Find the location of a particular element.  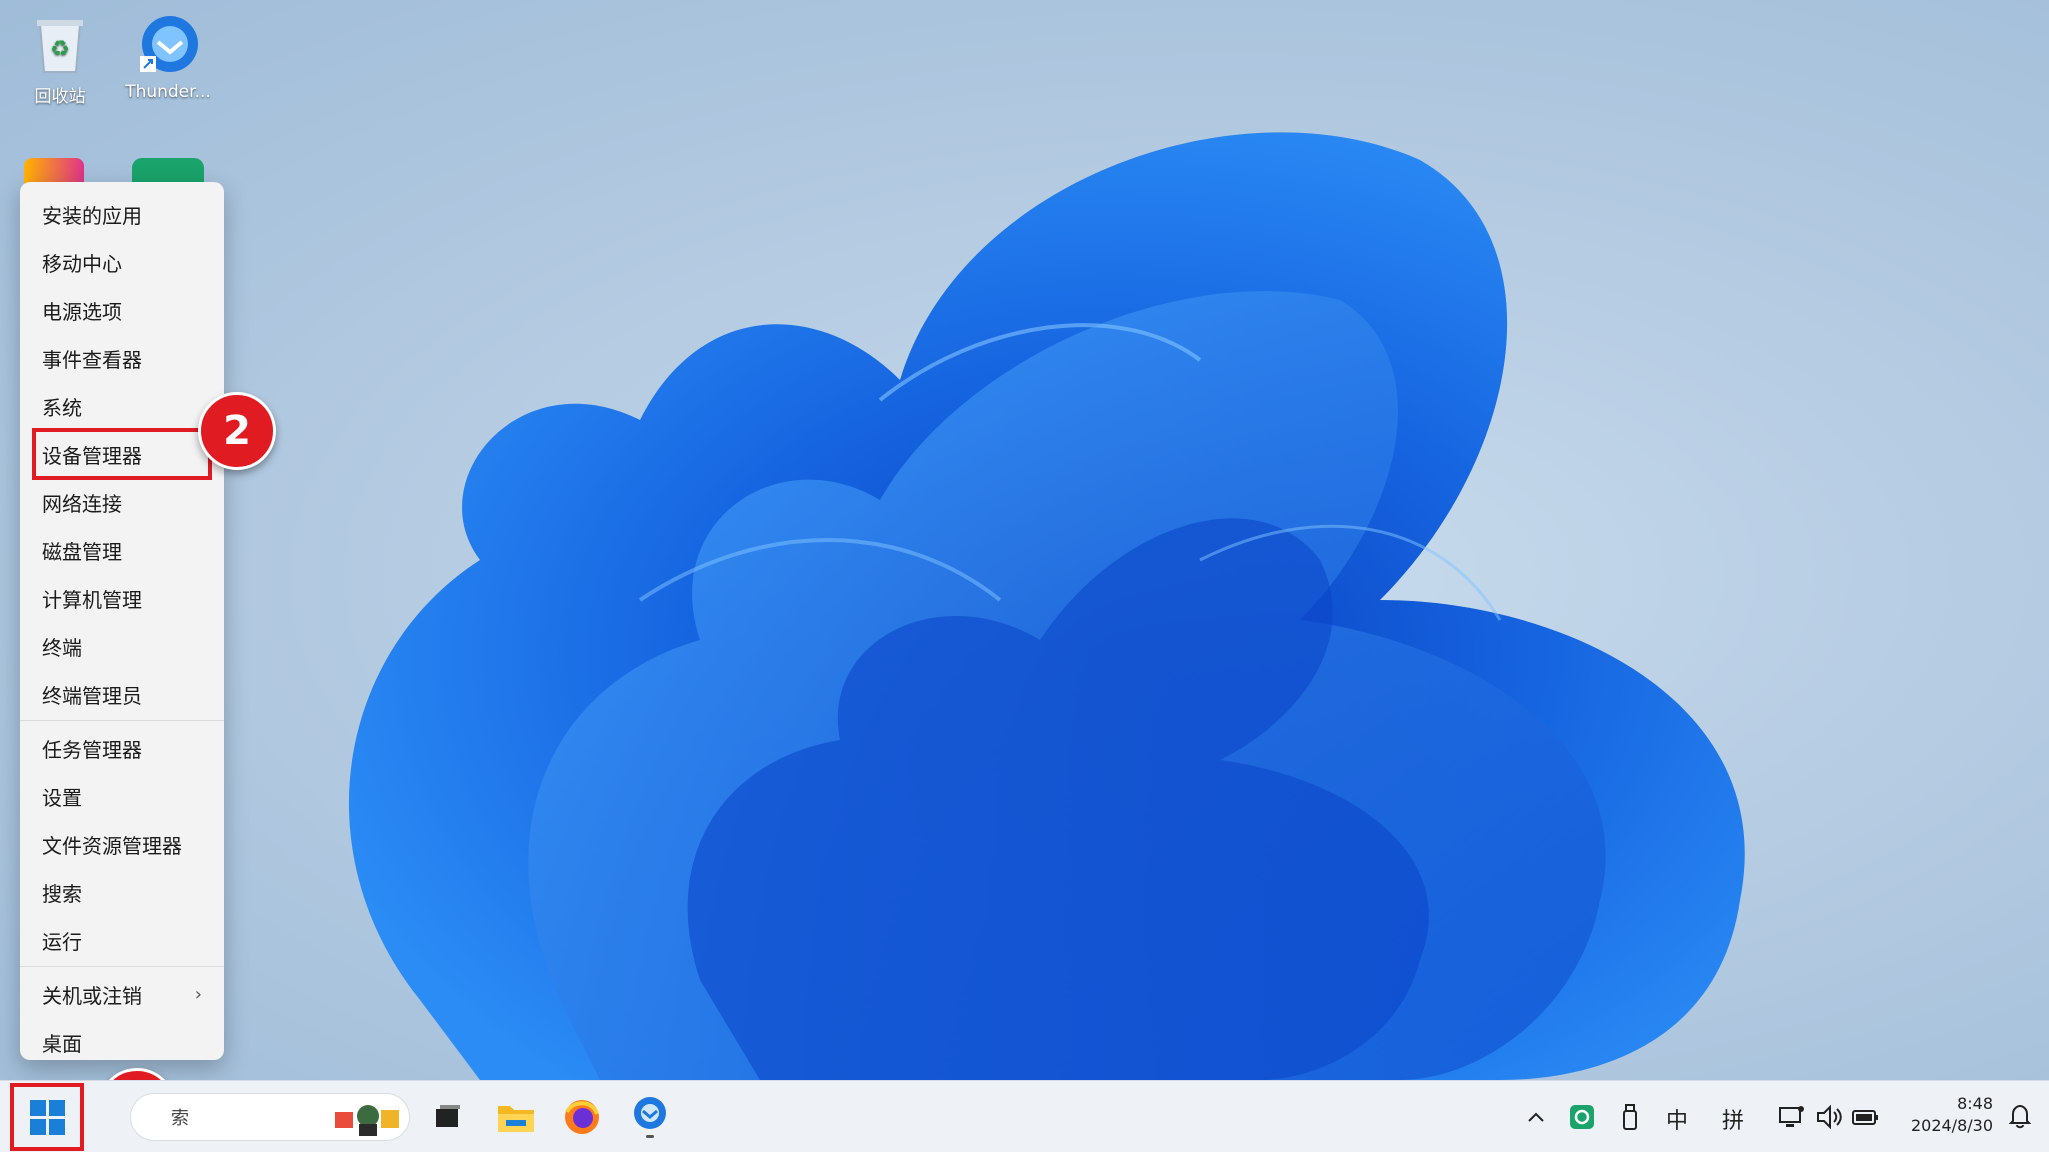

menu-item-label: 安装的应用 is located at coordinates (92, 215).